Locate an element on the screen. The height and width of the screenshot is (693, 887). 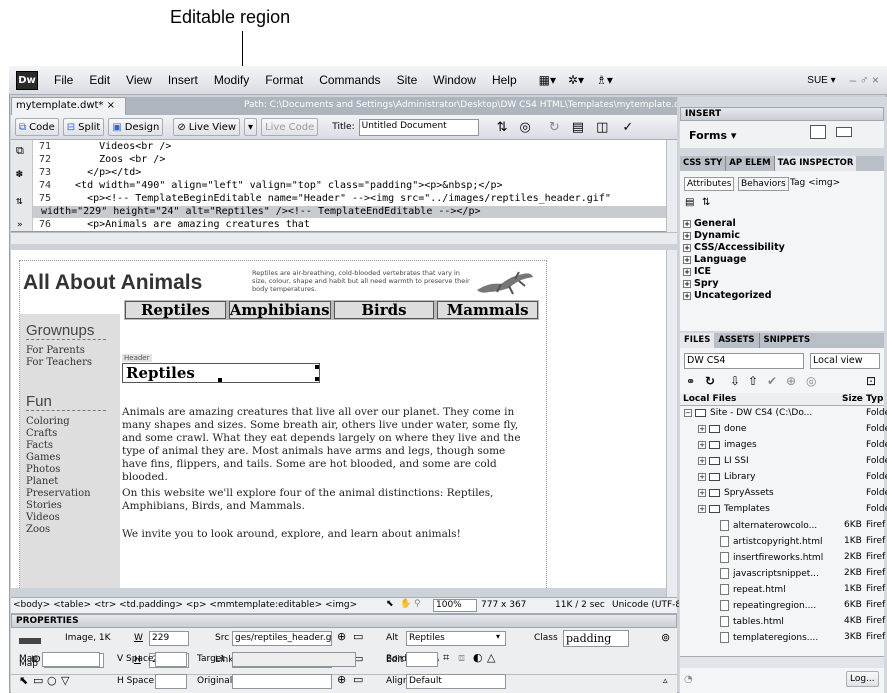
folder-row: +LI SSIFolde is located at coordinates (792, 463).